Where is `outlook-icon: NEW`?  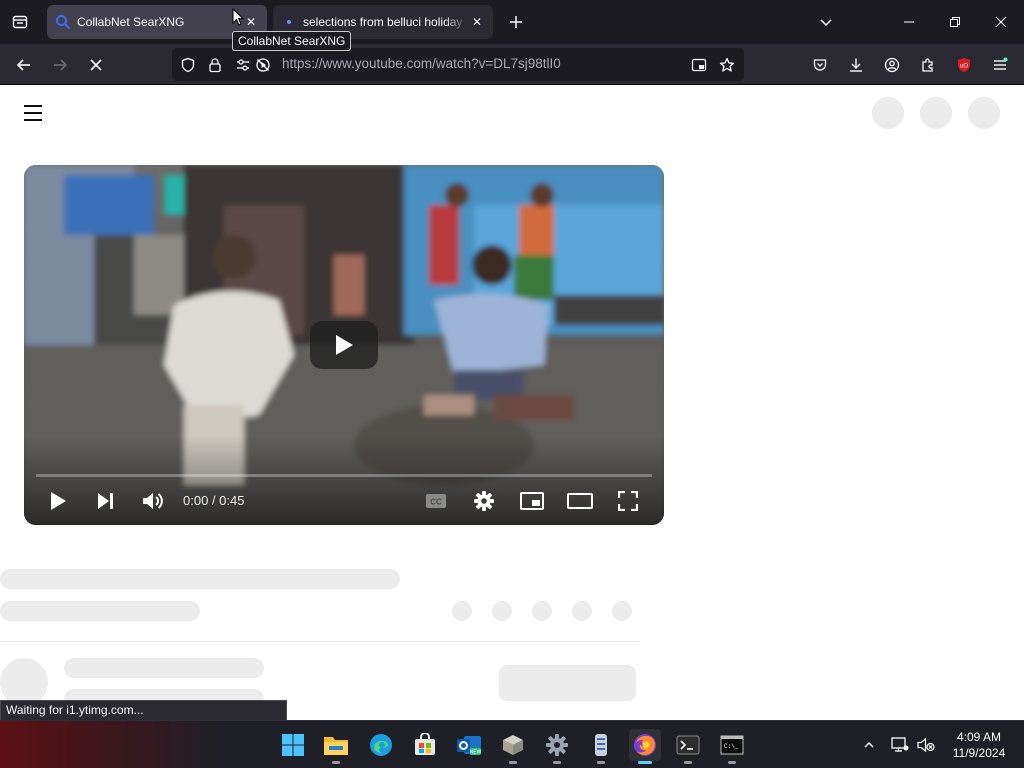 outlook-icon: NEW is located at coordinates (469, 746).